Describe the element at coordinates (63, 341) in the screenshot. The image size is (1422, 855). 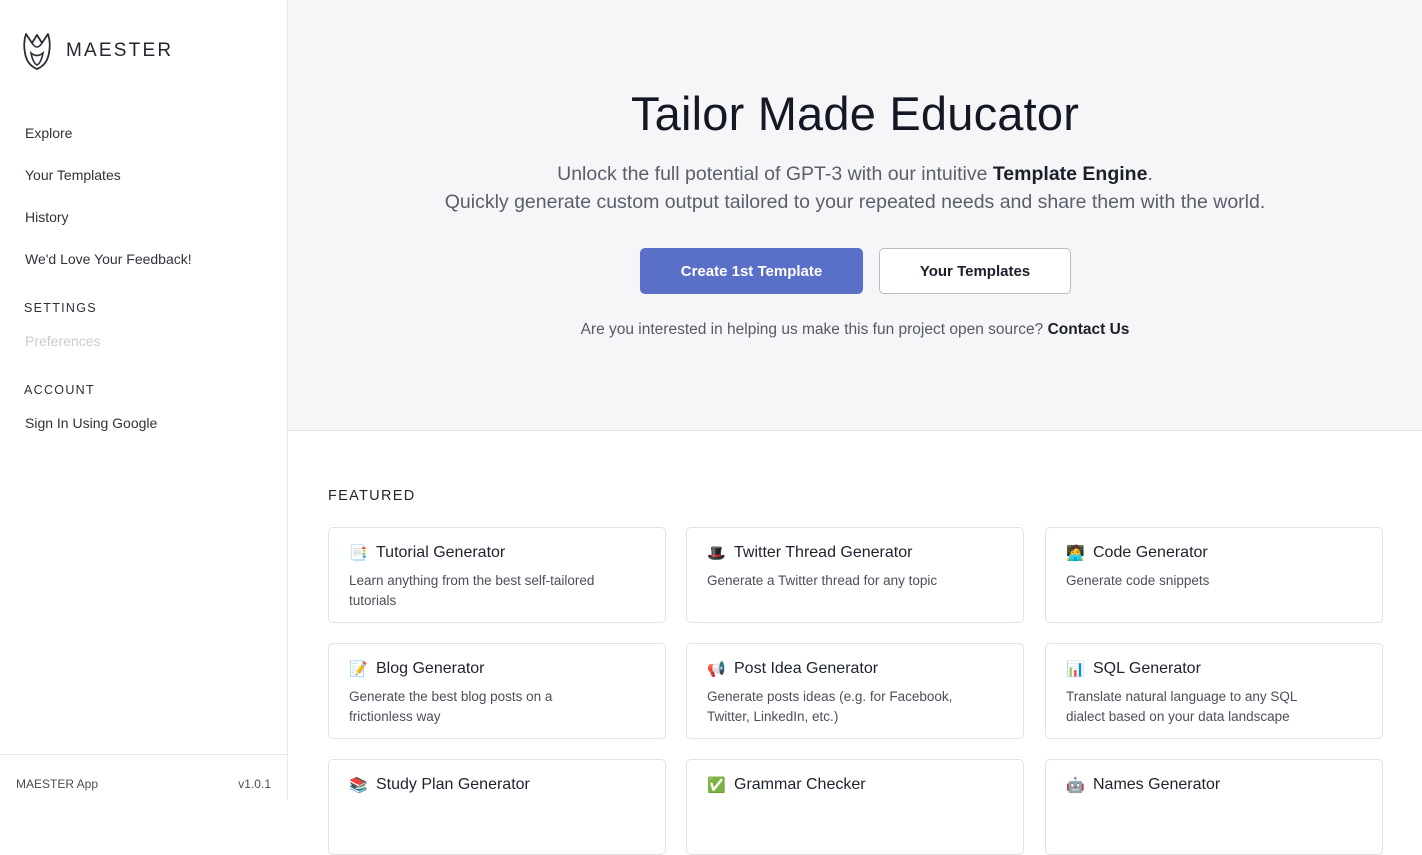
I see `nav-preferences: Preferences` at that location.